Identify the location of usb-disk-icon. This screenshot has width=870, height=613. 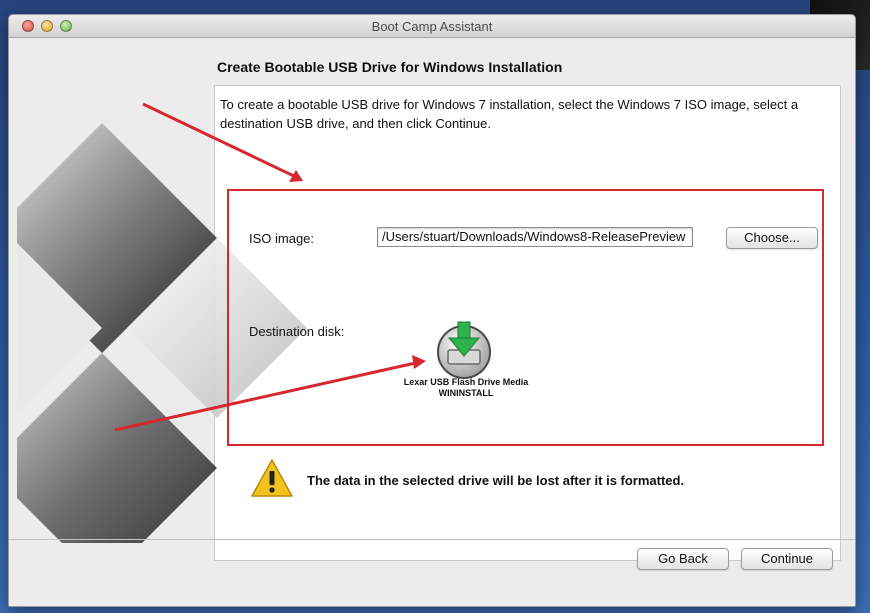
(464, 350).